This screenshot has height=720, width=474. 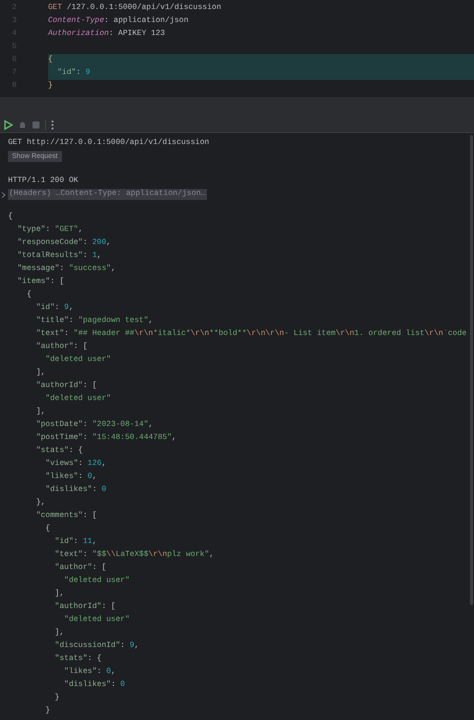 What do you see at coordinates (36, 124) in the screenshot?
I see `stop-icon` at bounding box center [36, 124].